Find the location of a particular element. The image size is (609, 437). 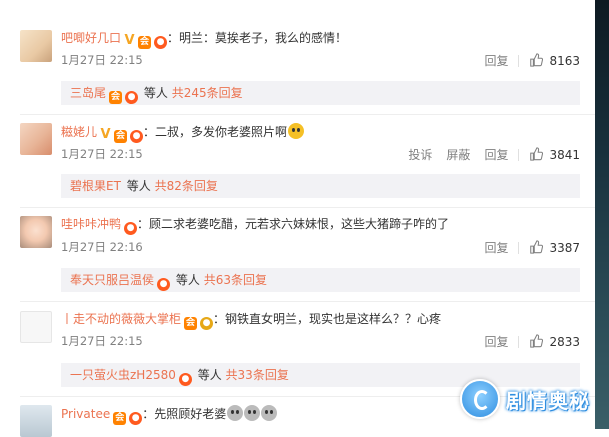

comment-text: ：钢铁直女明兰，现实也是这样么？？心疼 is located at coordinates (327, 319).